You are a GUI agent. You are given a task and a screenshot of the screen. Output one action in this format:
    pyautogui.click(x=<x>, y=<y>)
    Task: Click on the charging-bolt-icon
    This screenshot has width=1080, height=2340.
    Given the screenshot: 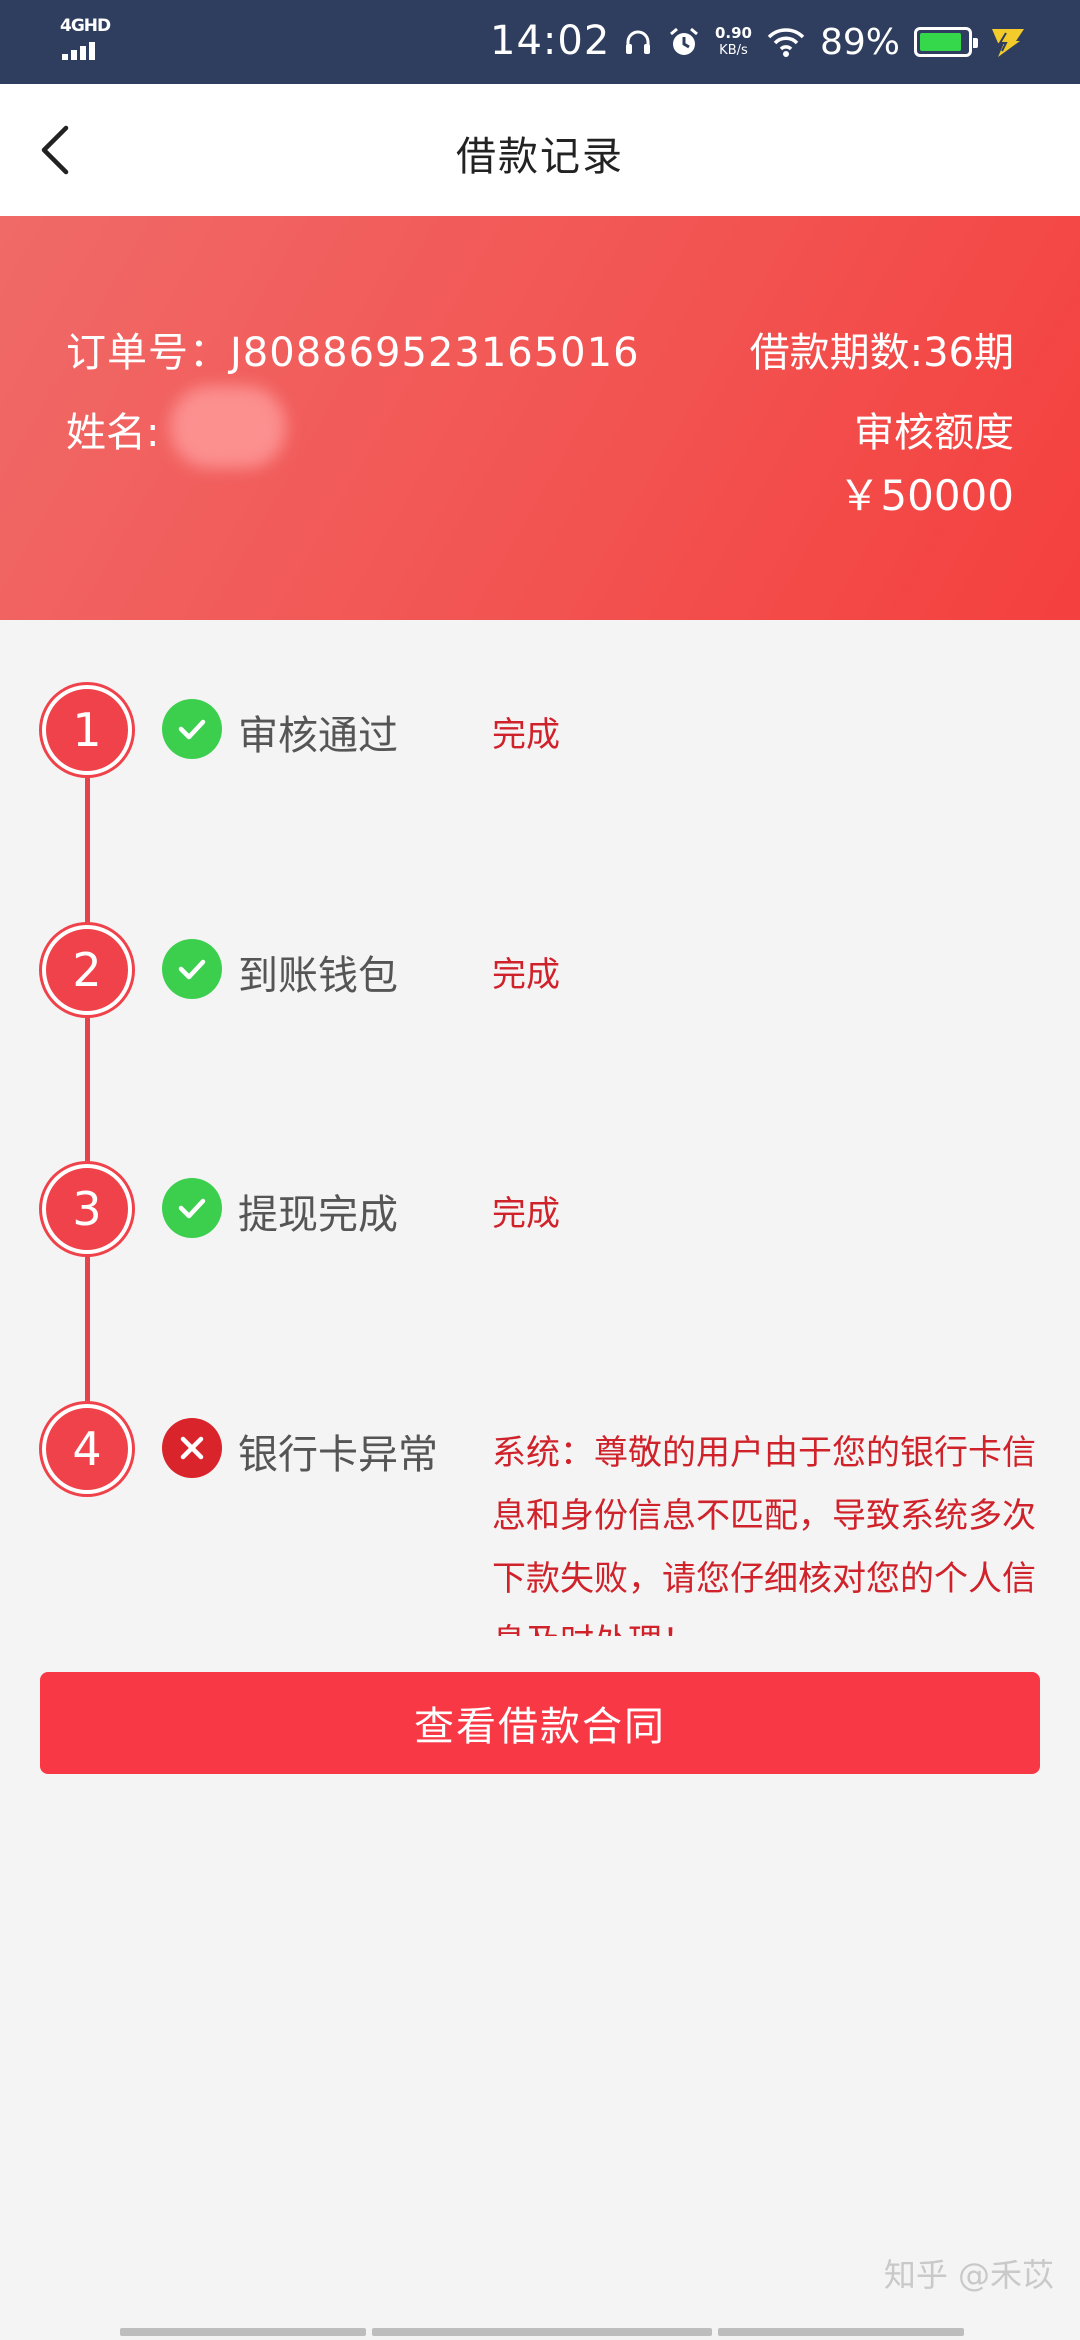 What is the action you would take?
    pyautogui.click(x=1007, y=42)
    